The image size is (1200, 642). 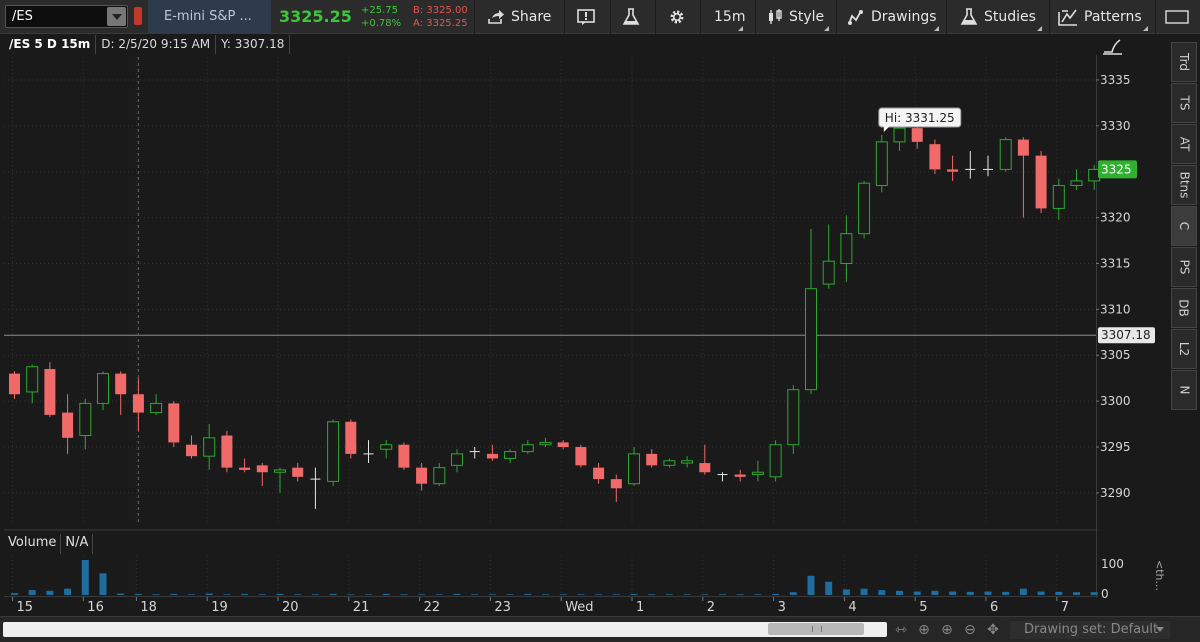 I want to click on expand-icon: ⇿, so click(x=901, y=630).